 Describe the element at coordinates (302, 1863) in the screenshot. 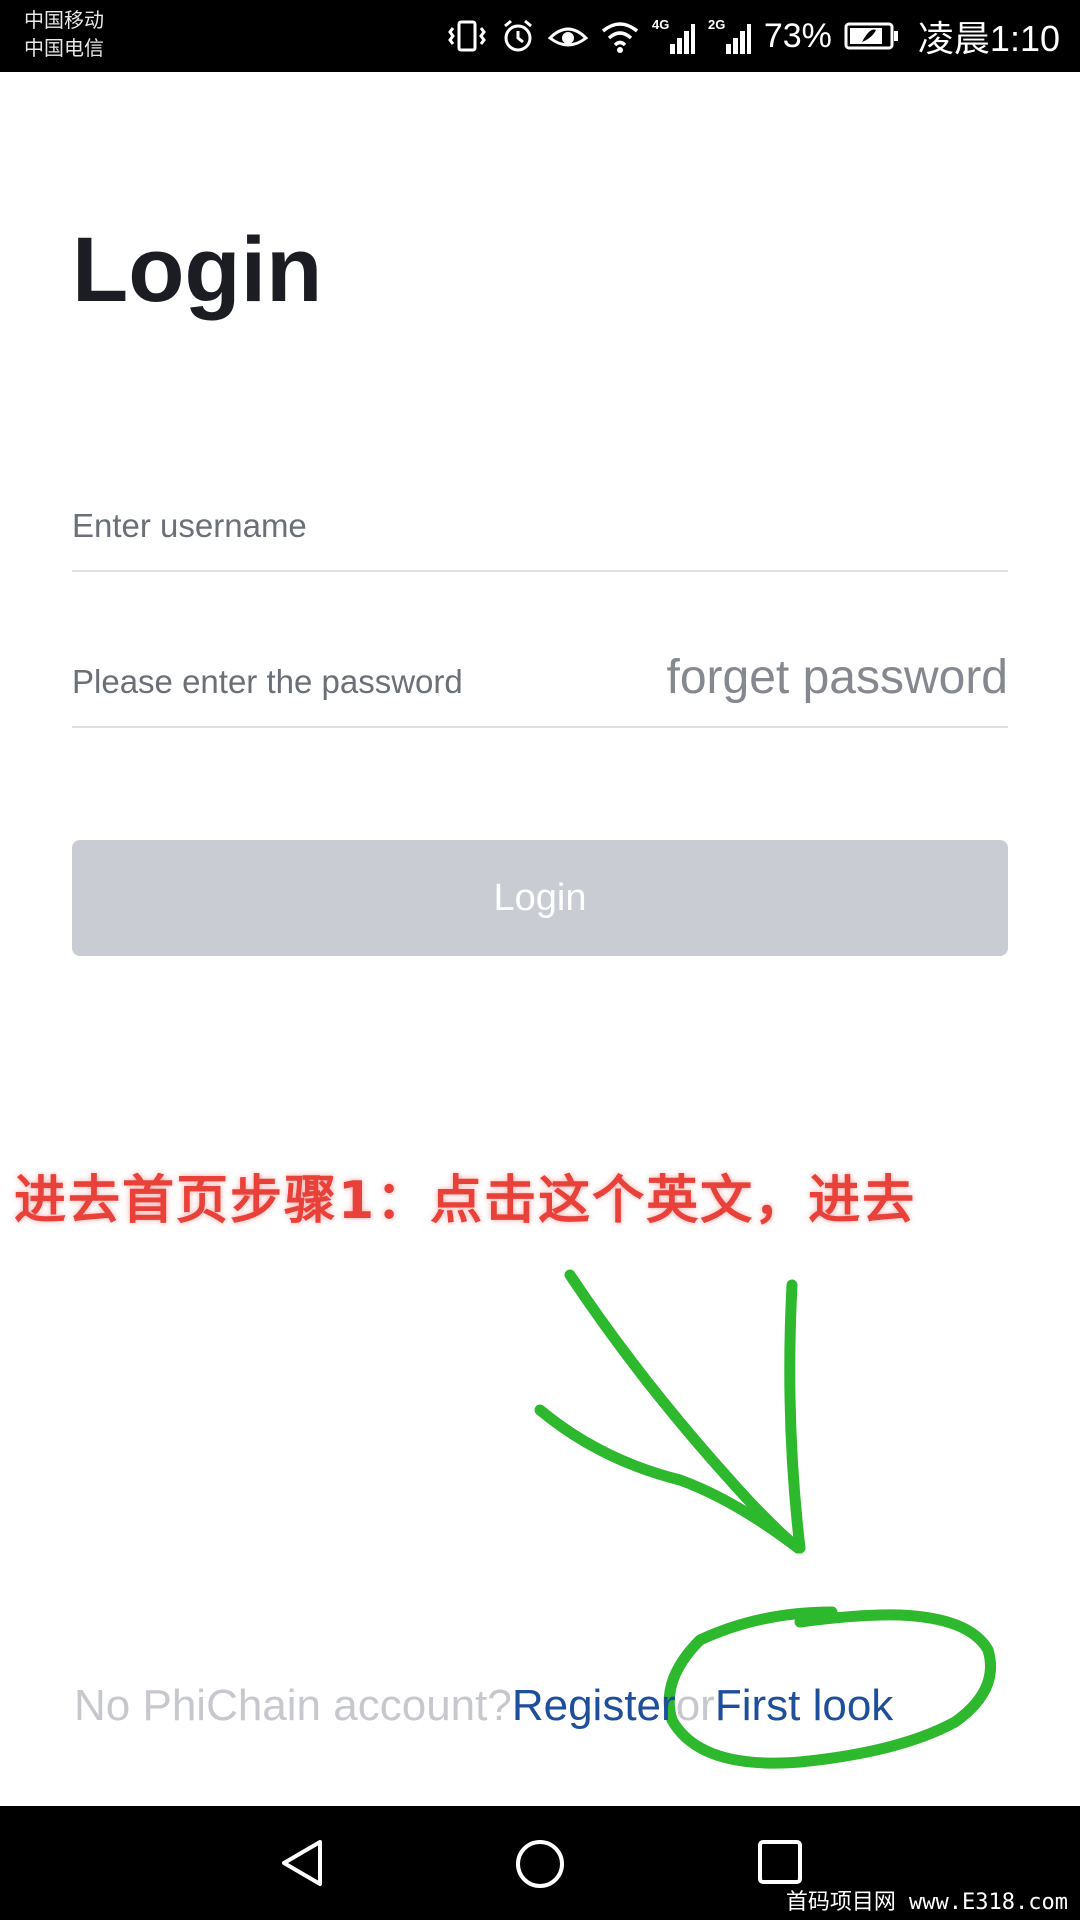

I see `back-icon` at that location.